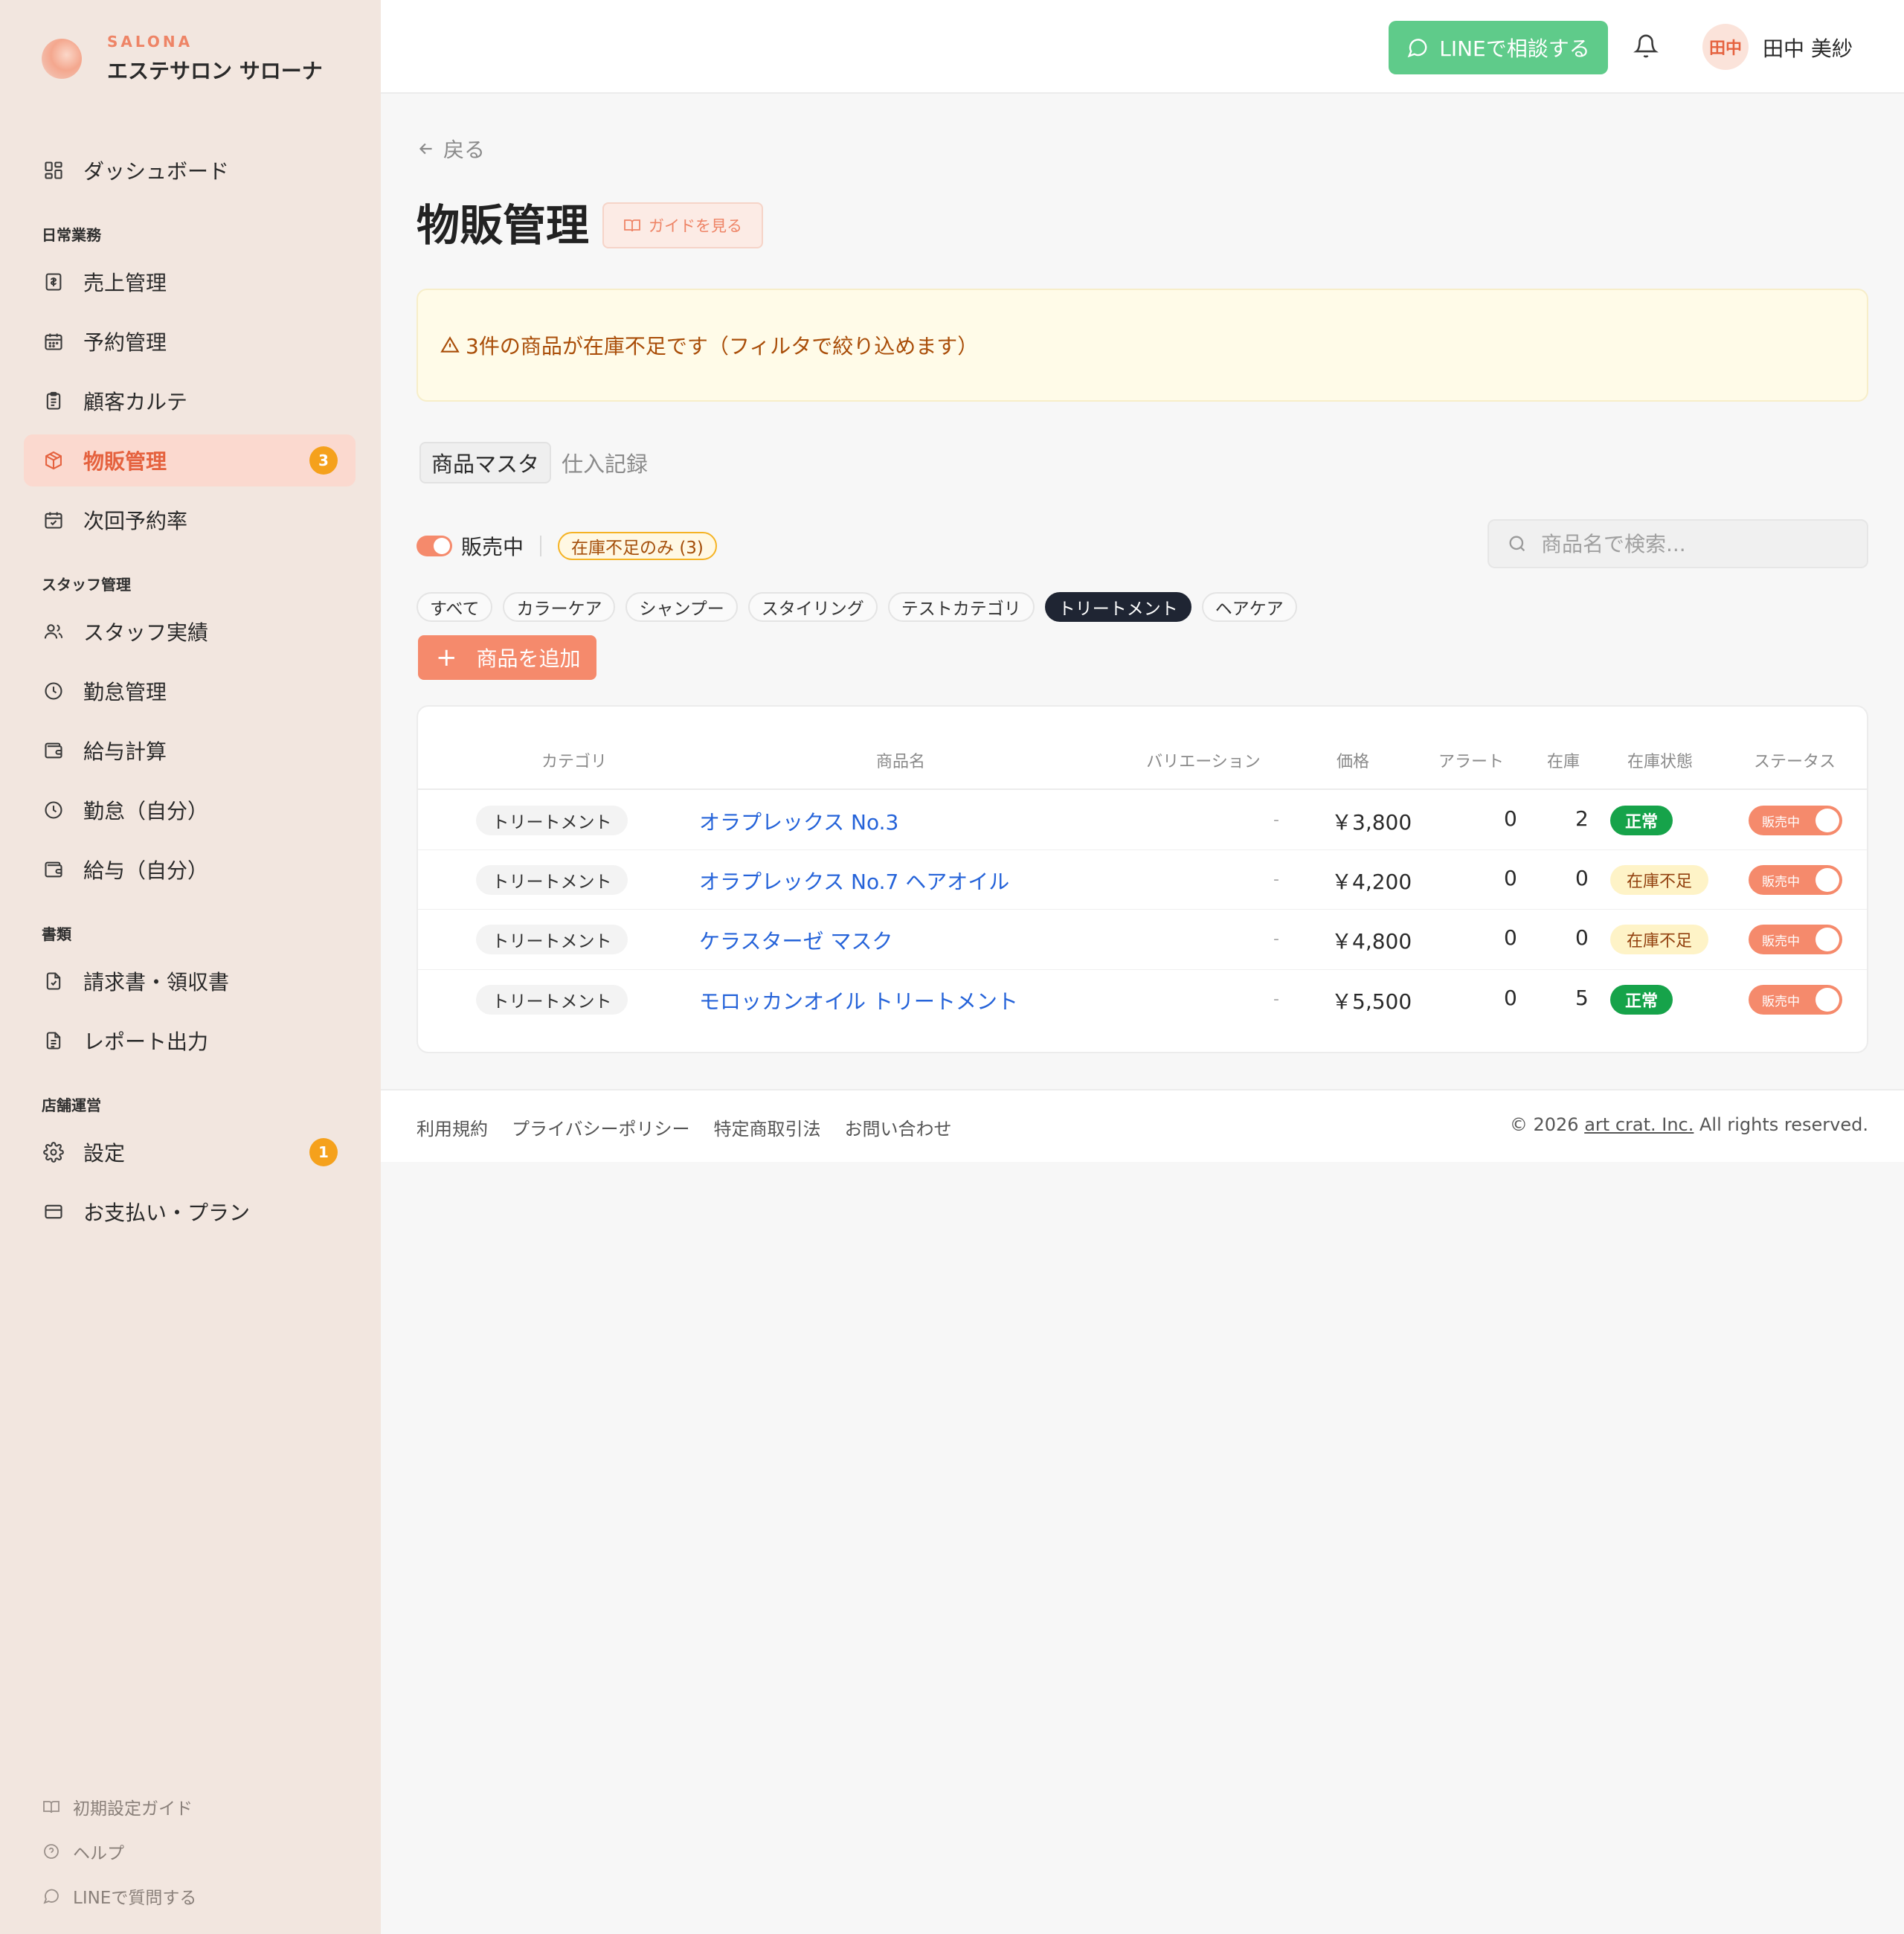 This screenshot has width=1904, height=1934. I want to click on column-header-variation: バリエーション, so click(1204, 760).